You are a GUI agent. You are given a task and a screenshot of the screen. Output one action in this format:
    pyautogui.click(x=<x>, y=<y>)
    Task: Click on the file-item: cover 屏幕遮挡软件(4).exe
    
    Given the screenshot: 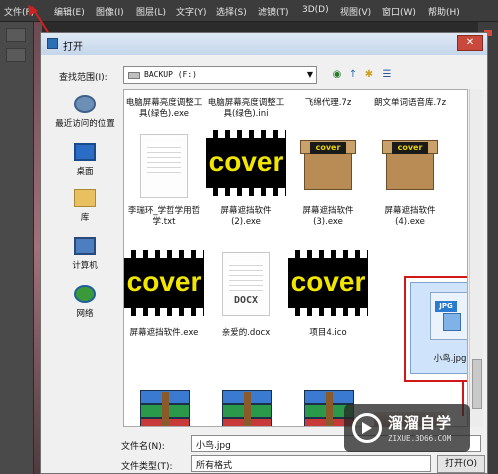 What is the action you would take?
    pyautogui.click(x=410, y=183)
    